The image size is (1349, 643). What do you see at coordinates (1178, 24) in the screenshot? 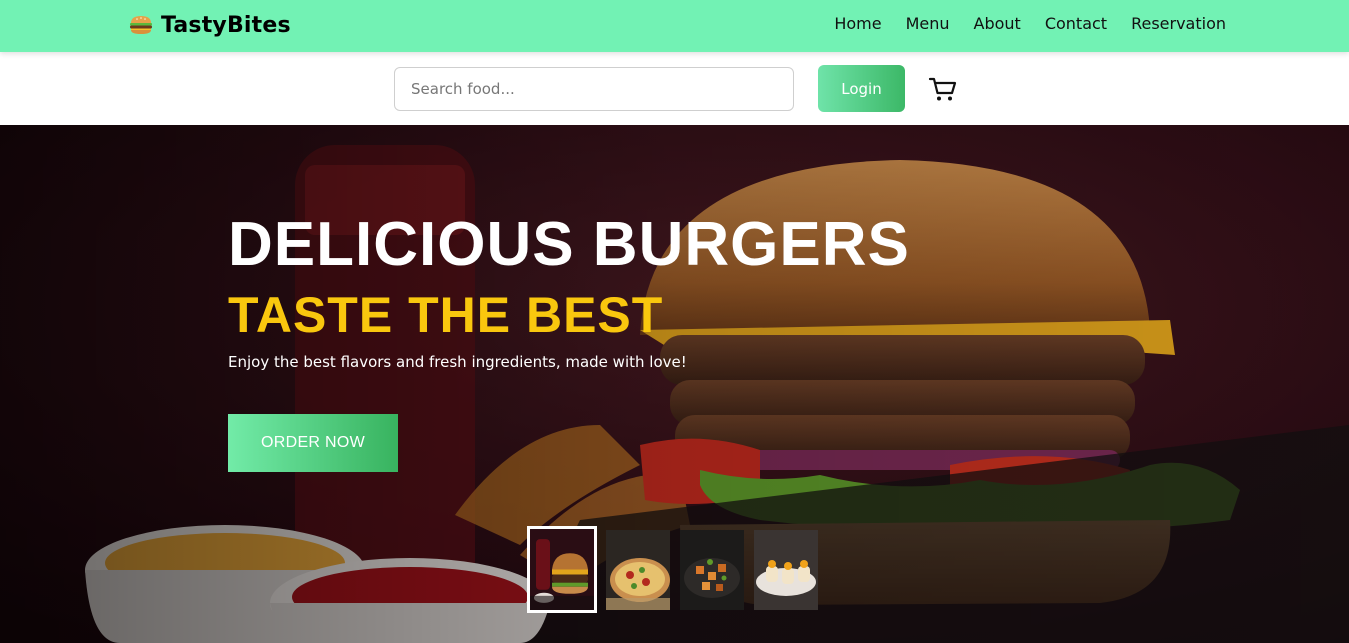
I see `nav-link-reservation: Reservation` at bounding box center [1178, 24].